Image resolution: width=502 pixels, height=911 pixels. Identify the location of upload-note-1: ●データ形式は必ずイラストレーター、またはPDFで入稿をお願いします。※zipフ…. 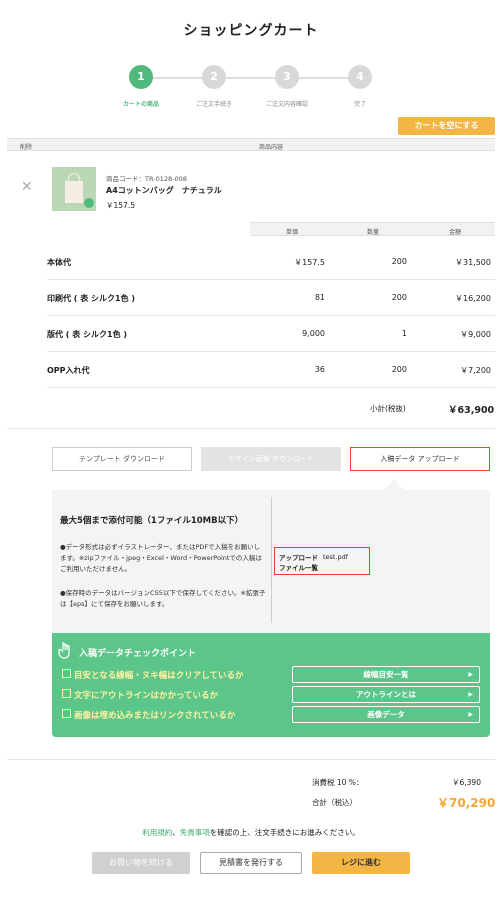
(161, 558).